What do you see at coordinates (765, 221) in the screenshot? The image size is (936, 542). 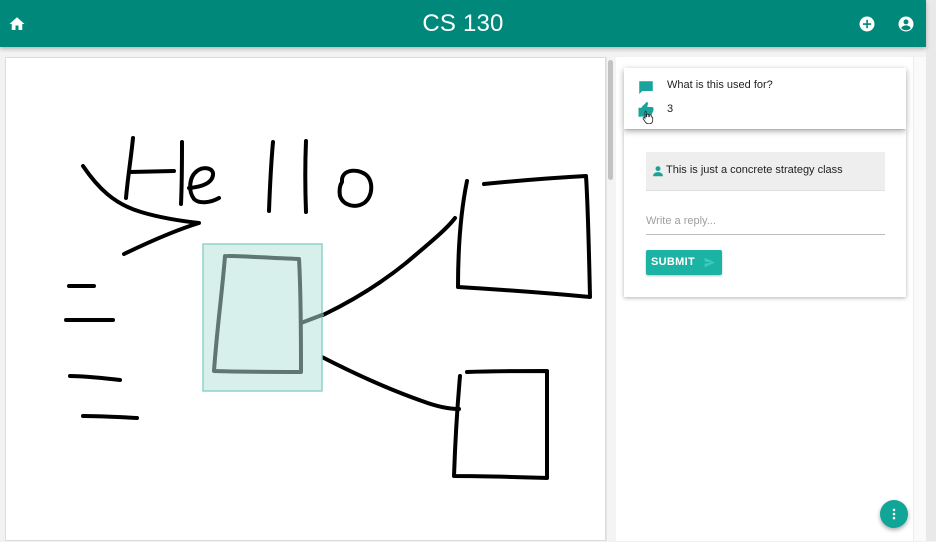 I see `reply-input` at bounding box center [765, 221].